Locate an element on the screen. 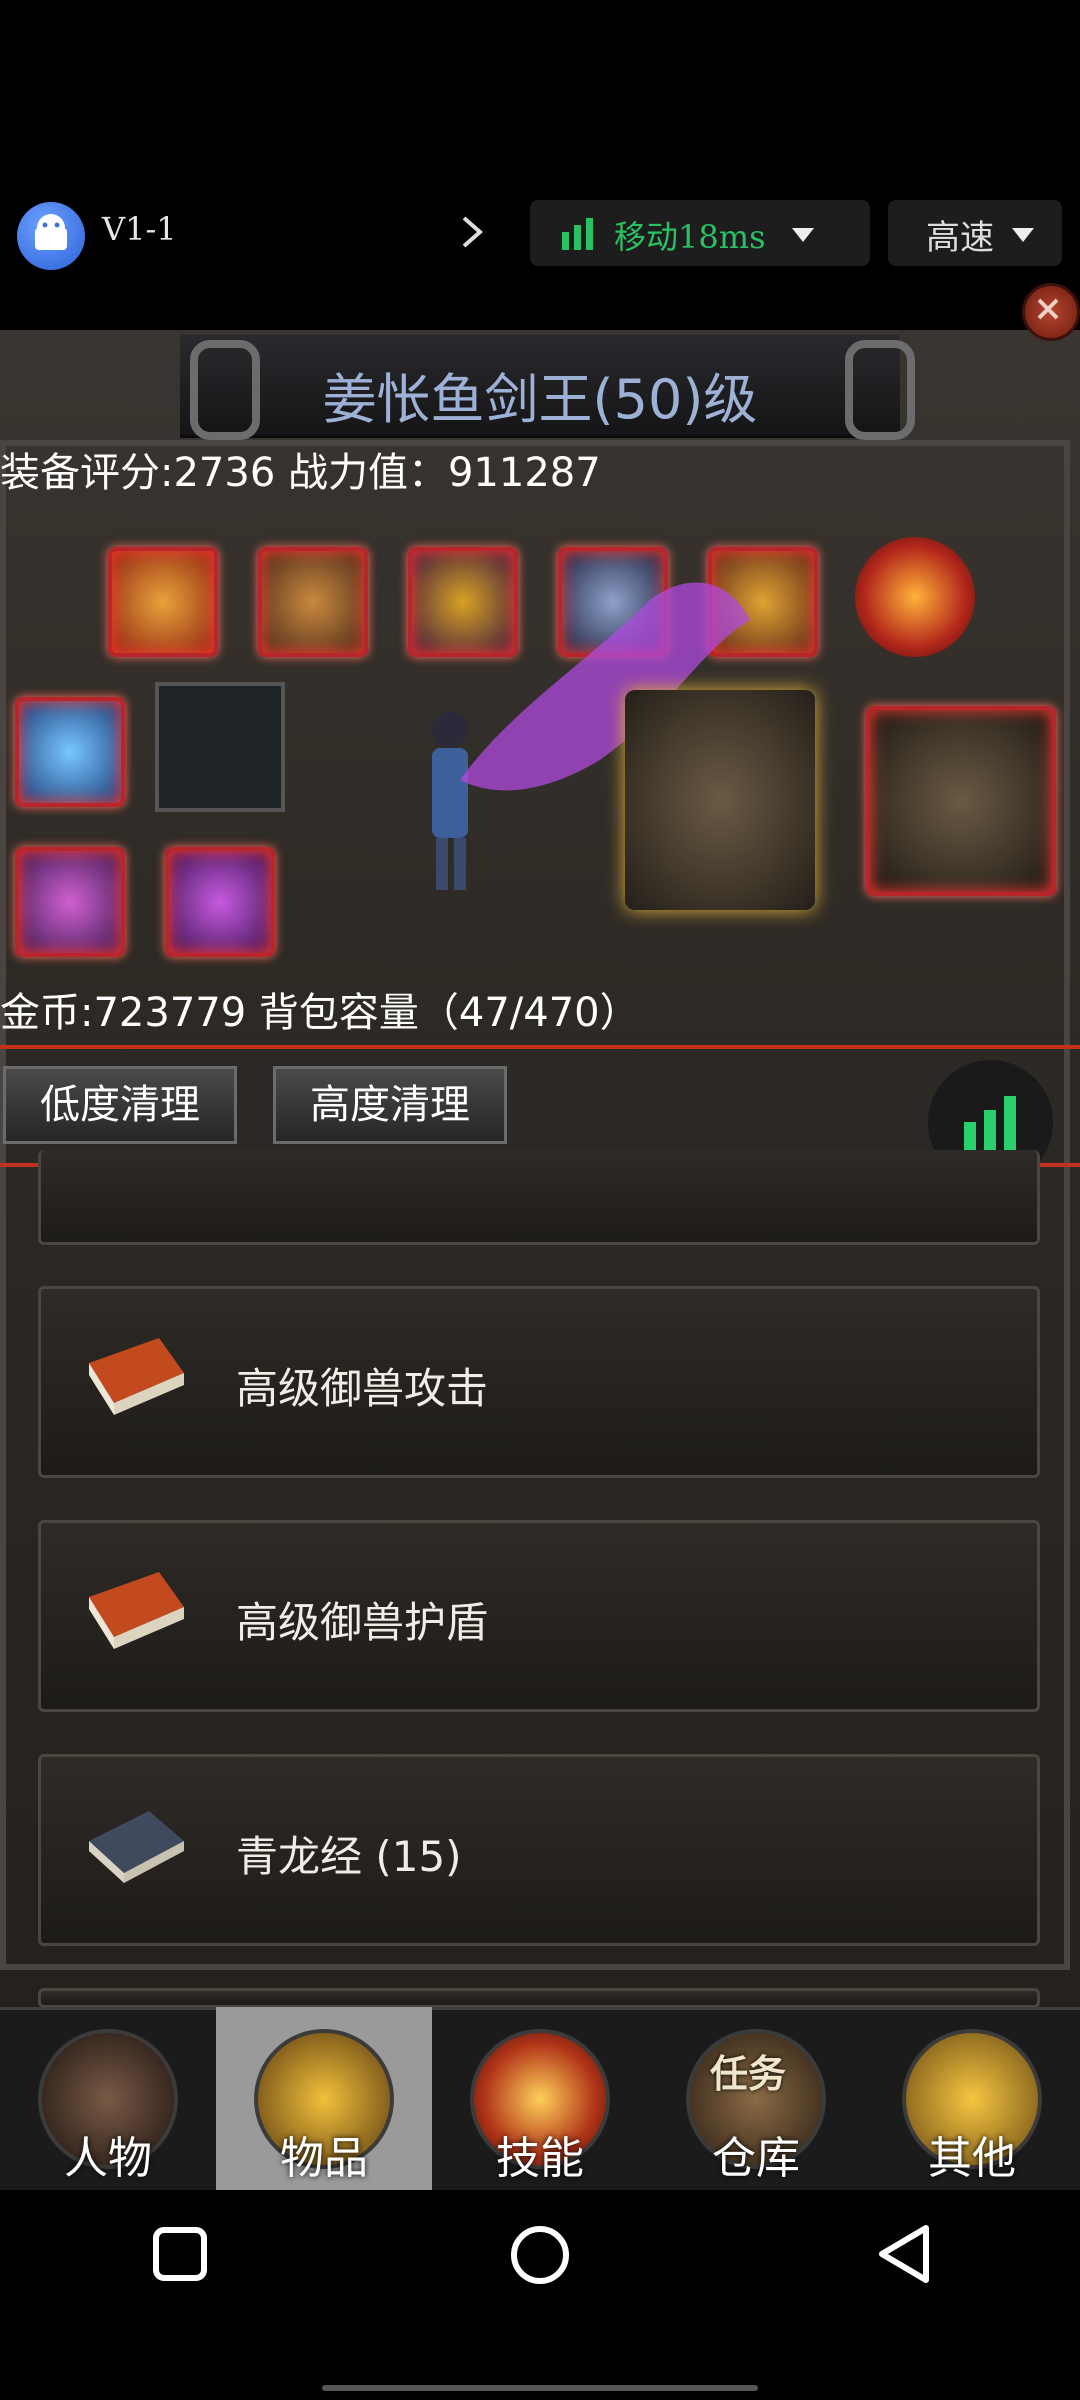  close-icon is located at coordinates (1051, 312).